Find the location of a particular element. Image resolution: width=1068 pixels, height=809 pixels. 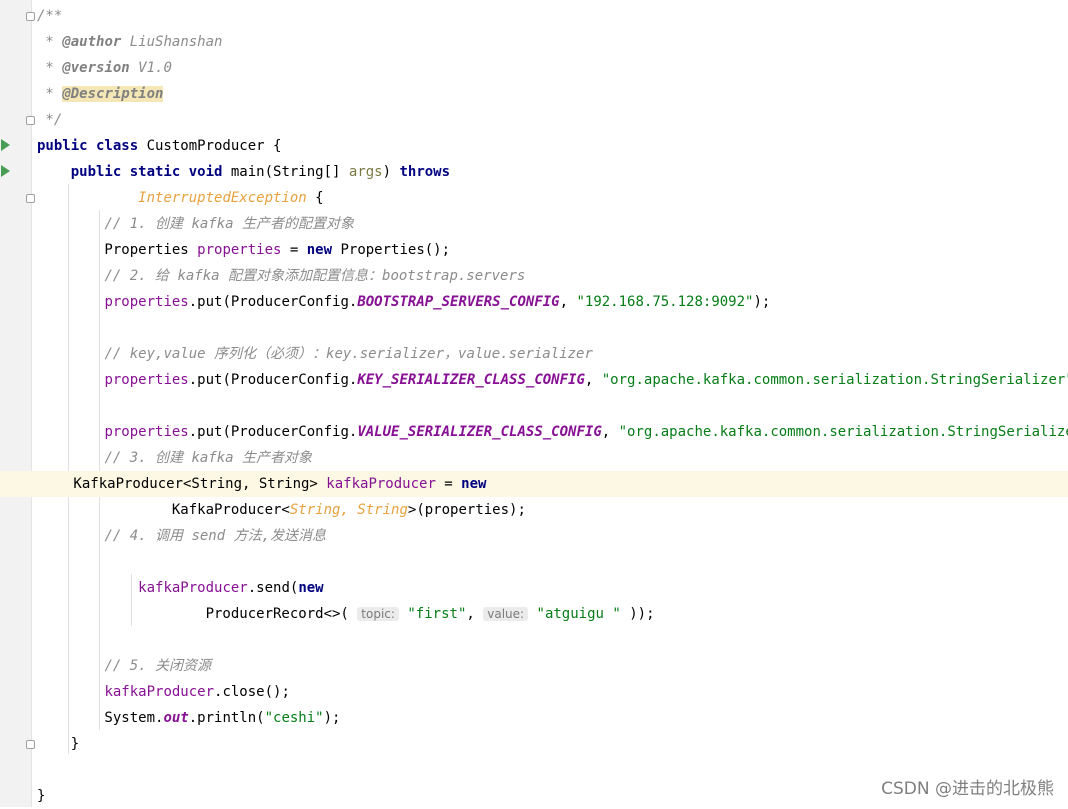

code-token: } is located at coordinates (41, 796).